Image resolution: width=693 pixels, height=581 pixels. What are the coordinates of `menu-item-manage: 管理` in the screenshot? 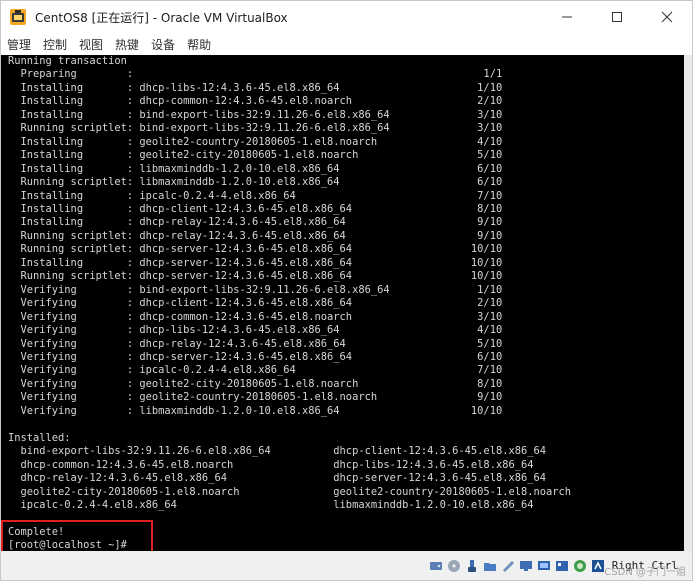 It's located at (19, 44).